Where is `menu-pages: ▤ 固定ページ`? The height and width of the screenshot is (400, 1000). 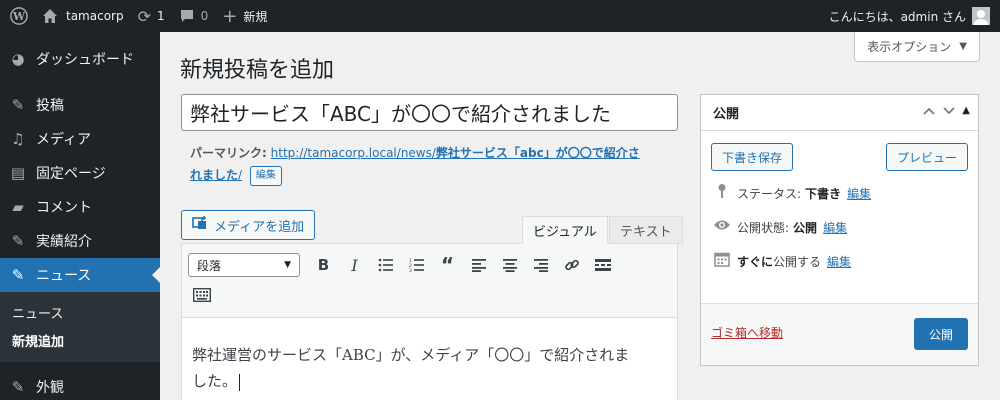
menu-pages: ▤ 固定ページ is located at coordinates (80, 173).